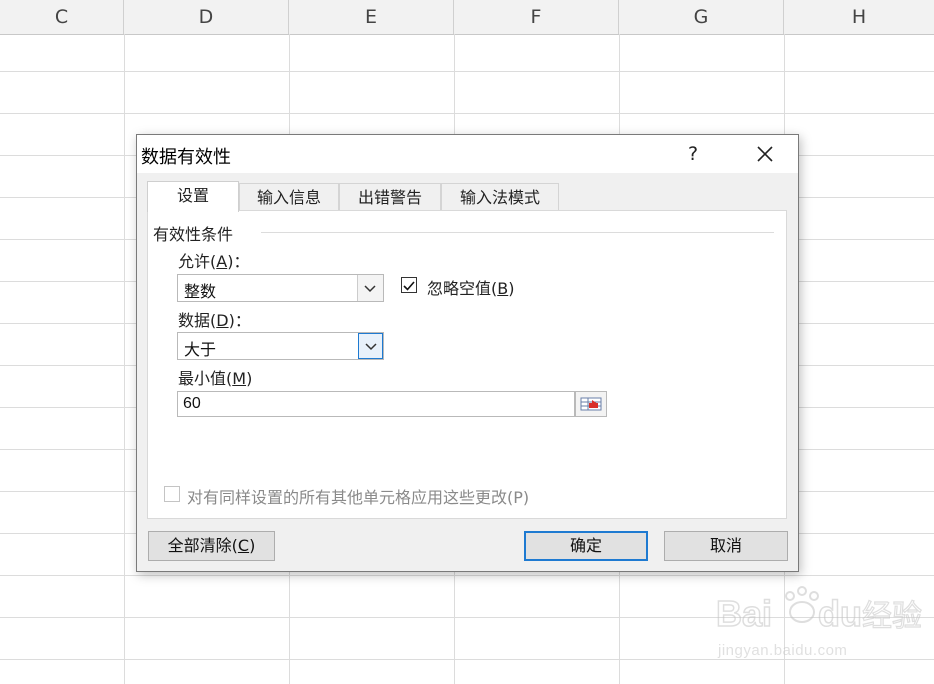 The height and width of the screenshot is (684, 934). Describe the element at coordinates (517, 232) in the screenshot. I see `group-divider` at that location.